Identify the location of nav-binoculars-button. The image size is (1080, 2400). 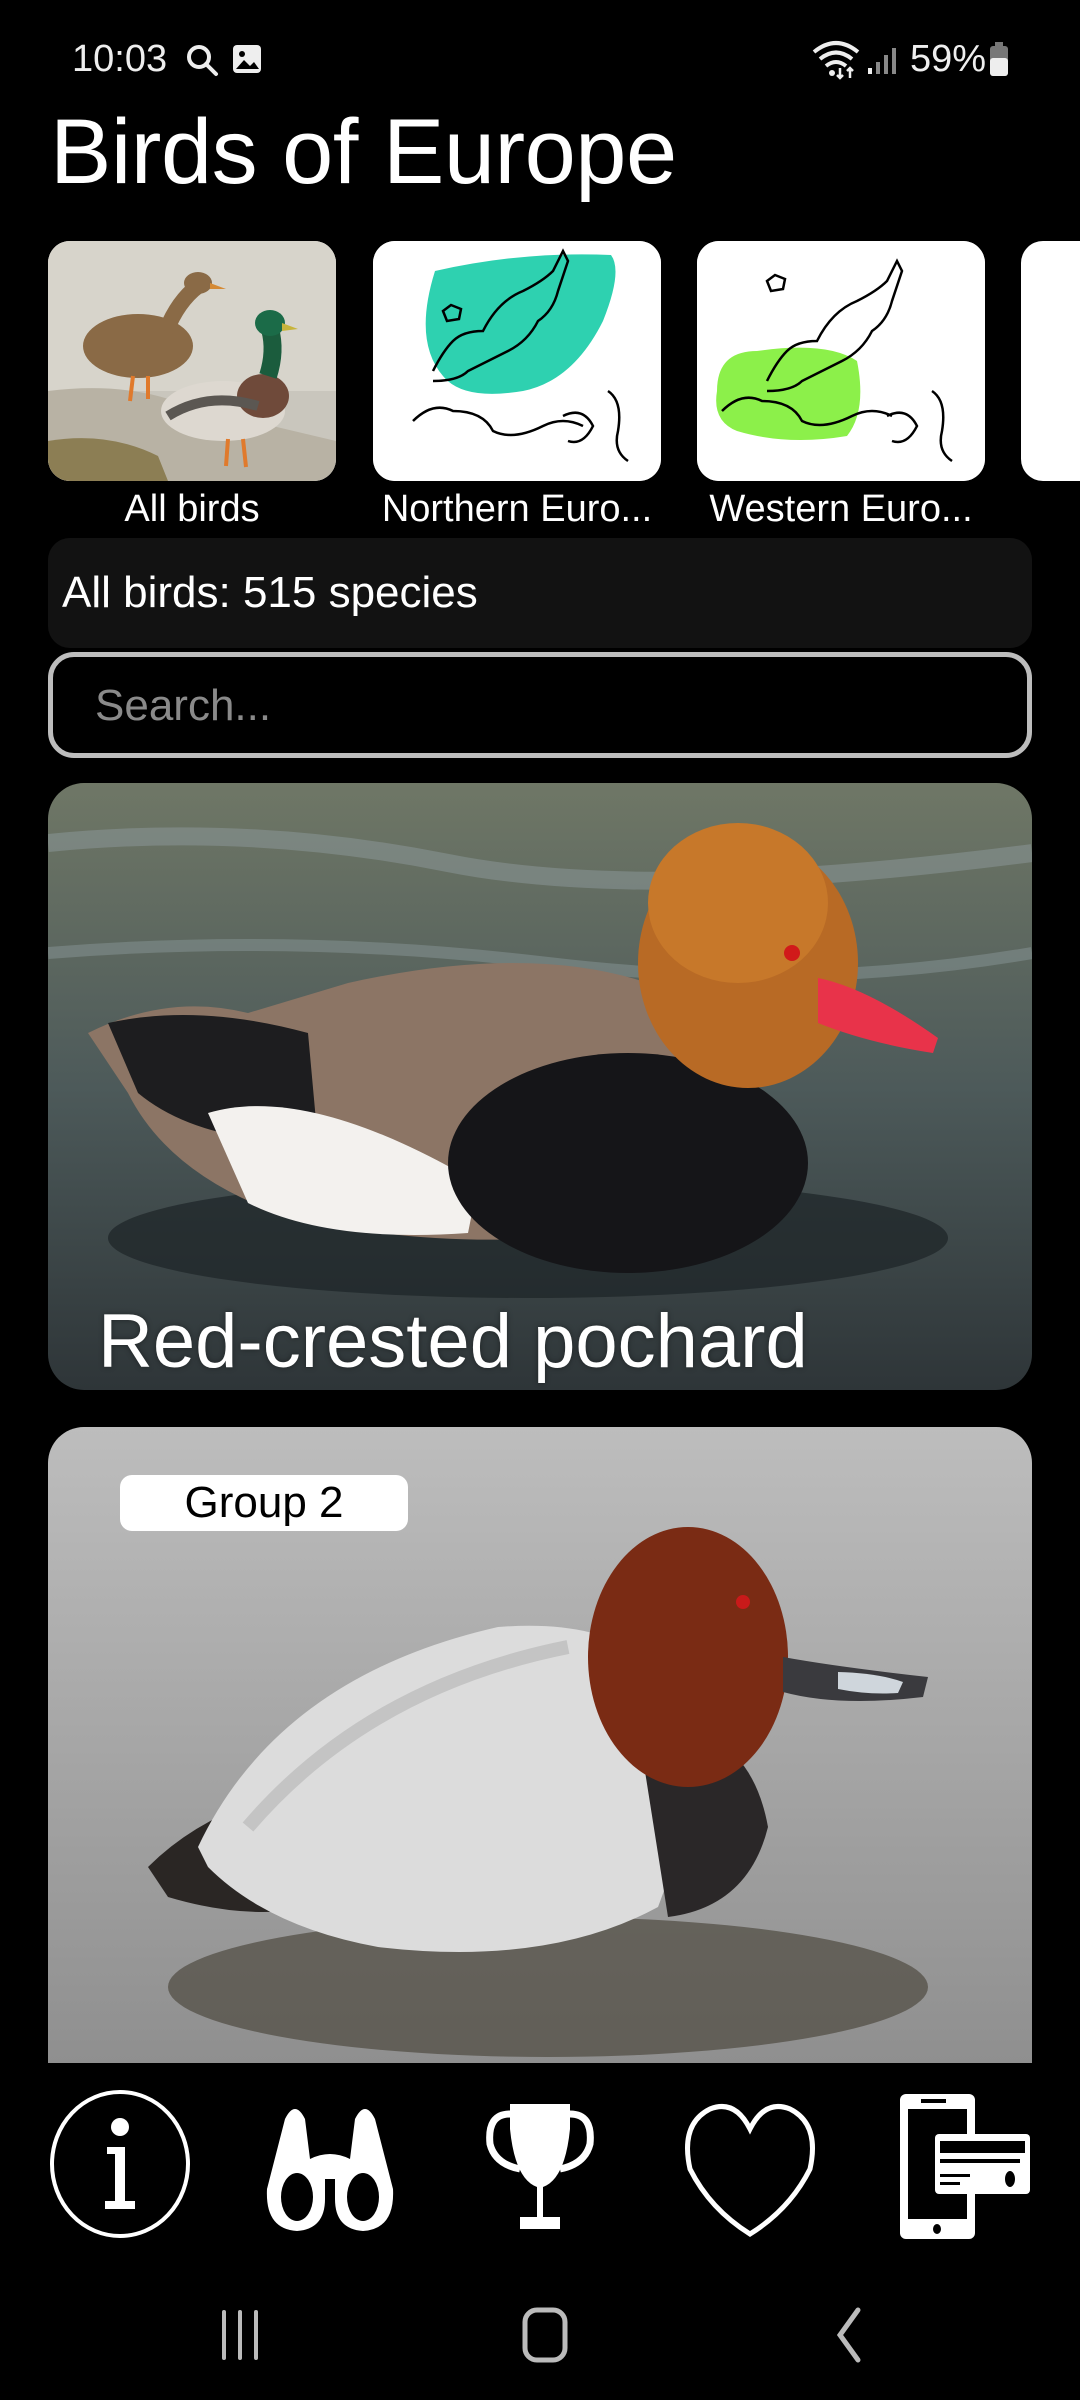
(330, 2164).